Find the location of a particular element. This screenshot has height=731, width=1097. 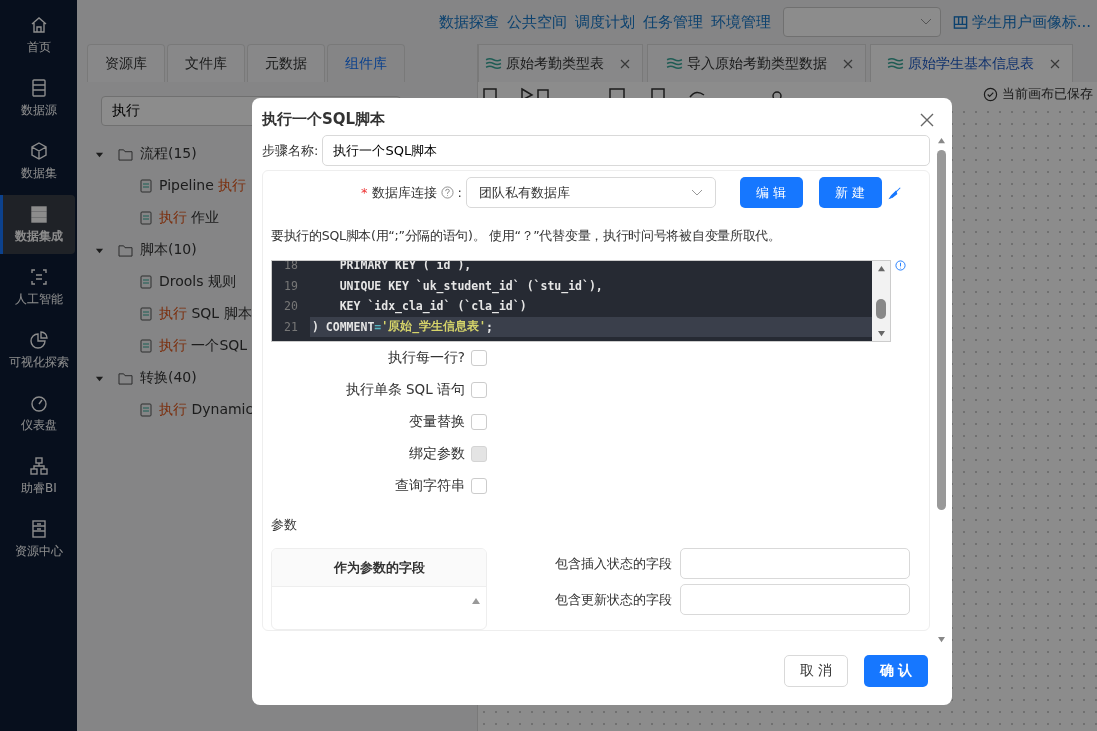

tree-item: 执行 一个SQL is located at coordinates (203, 346).